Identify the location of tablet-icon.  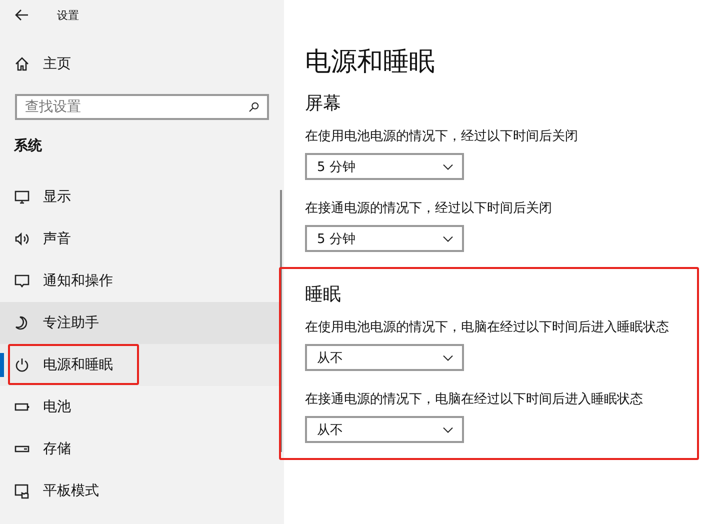
(22, 491).